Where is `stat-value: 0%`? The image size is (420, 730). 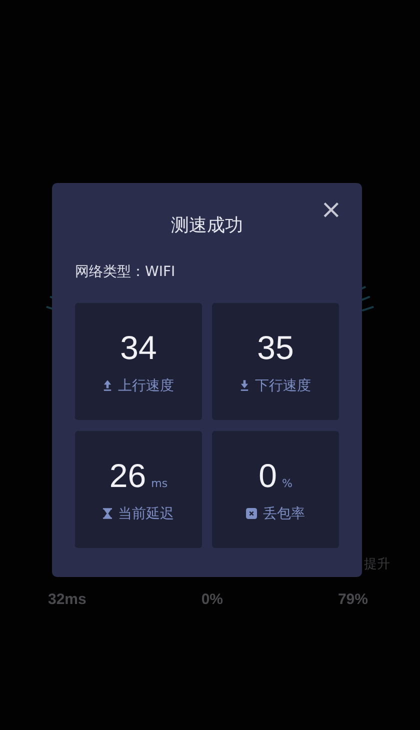
stat-value: 0% is located at coordinates (212, 599).